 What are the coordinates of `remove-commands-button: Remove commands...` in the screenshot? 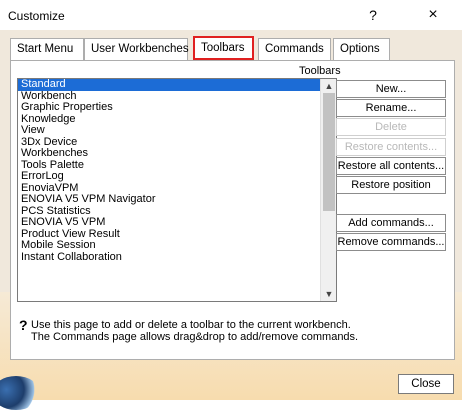 It's located at (391, 242).